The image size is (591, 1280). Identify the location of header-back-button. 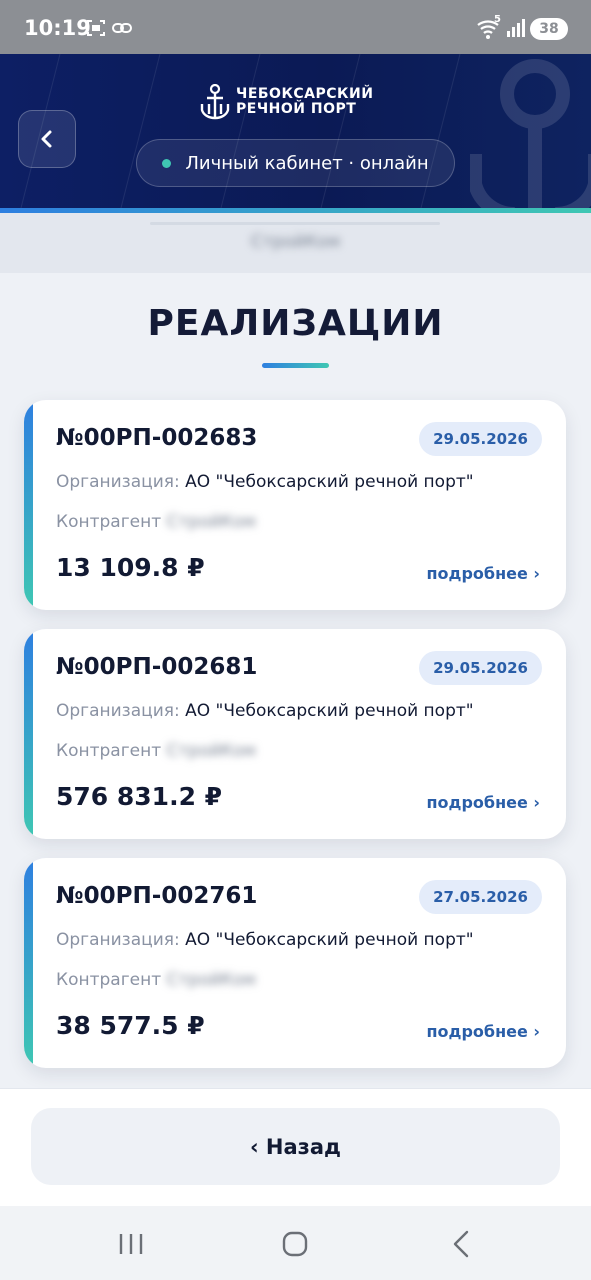
(47, 139).